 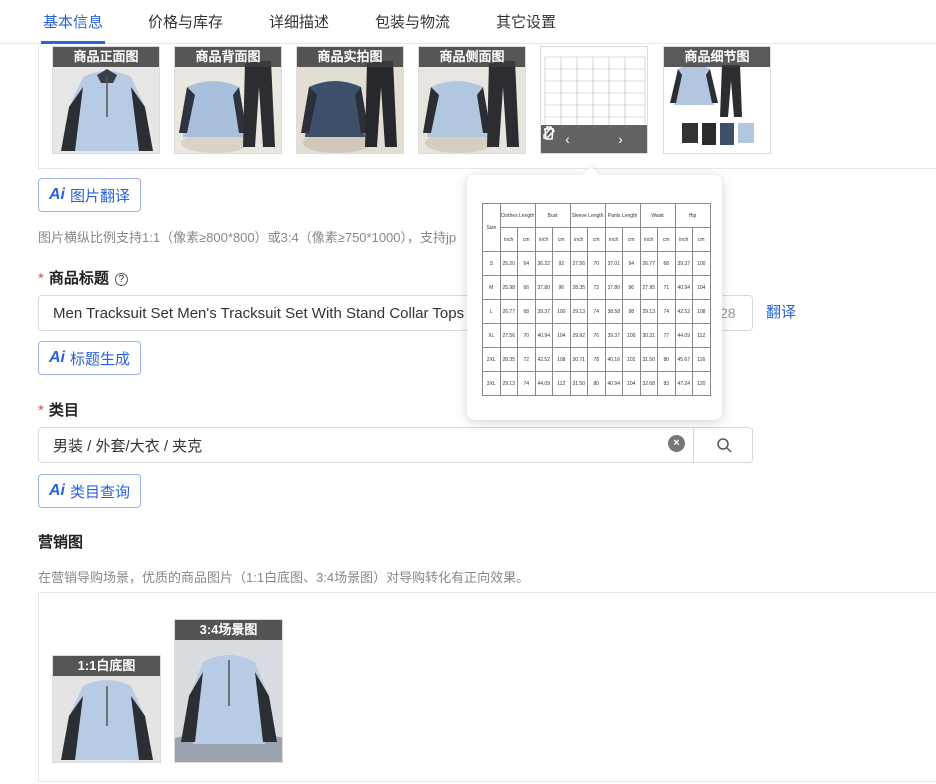 What do you see at coordinates (596, 335) in the screenshot?
I see `size-cell: 76` at bounding box center [596, 335].